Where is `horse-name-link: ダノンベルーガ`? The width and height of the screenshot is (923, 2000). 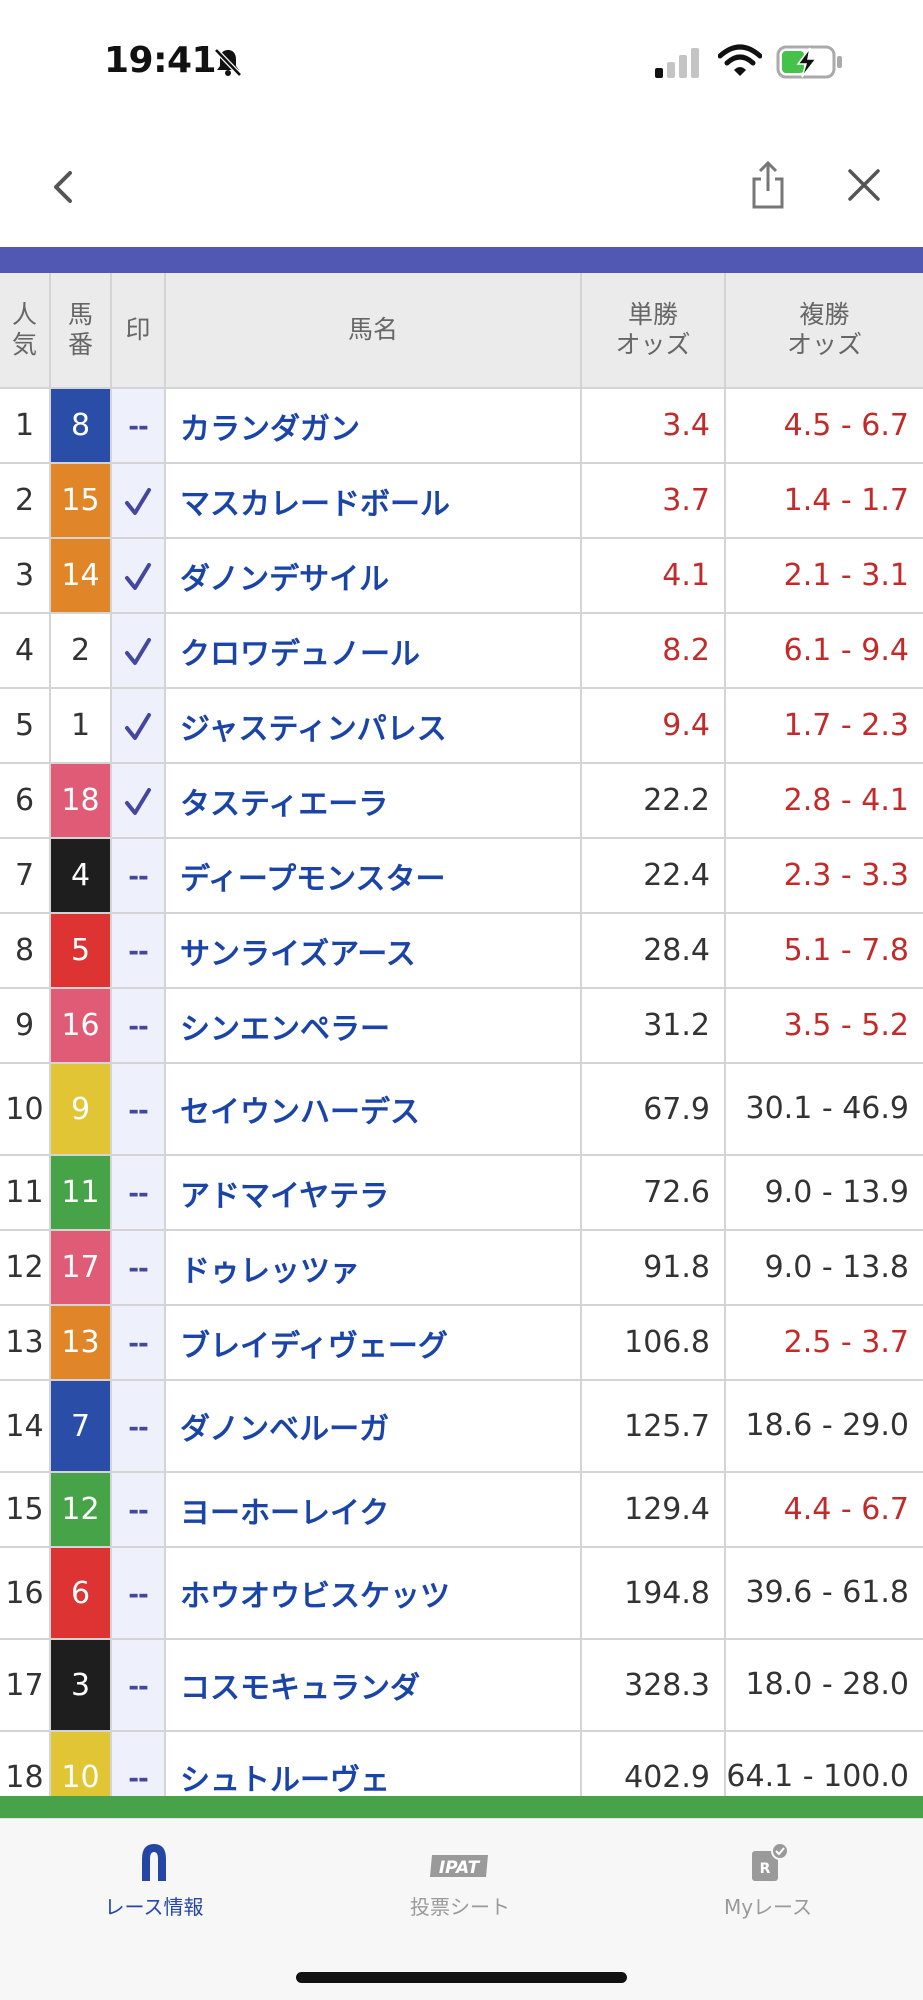 horse-name-link: ダノンベルーガ is located at coordinates (373, 1426).